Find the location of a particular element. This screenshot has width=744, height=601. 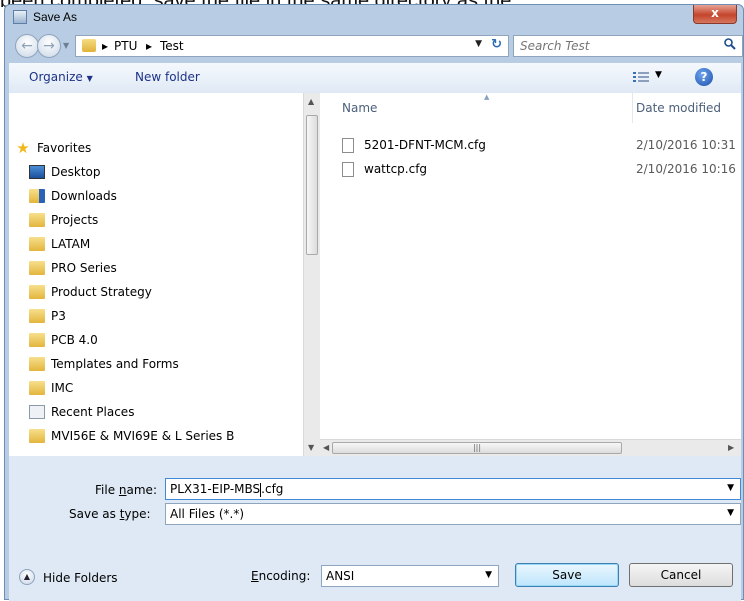

help-icon: ? is located at coordinates (704, 77).